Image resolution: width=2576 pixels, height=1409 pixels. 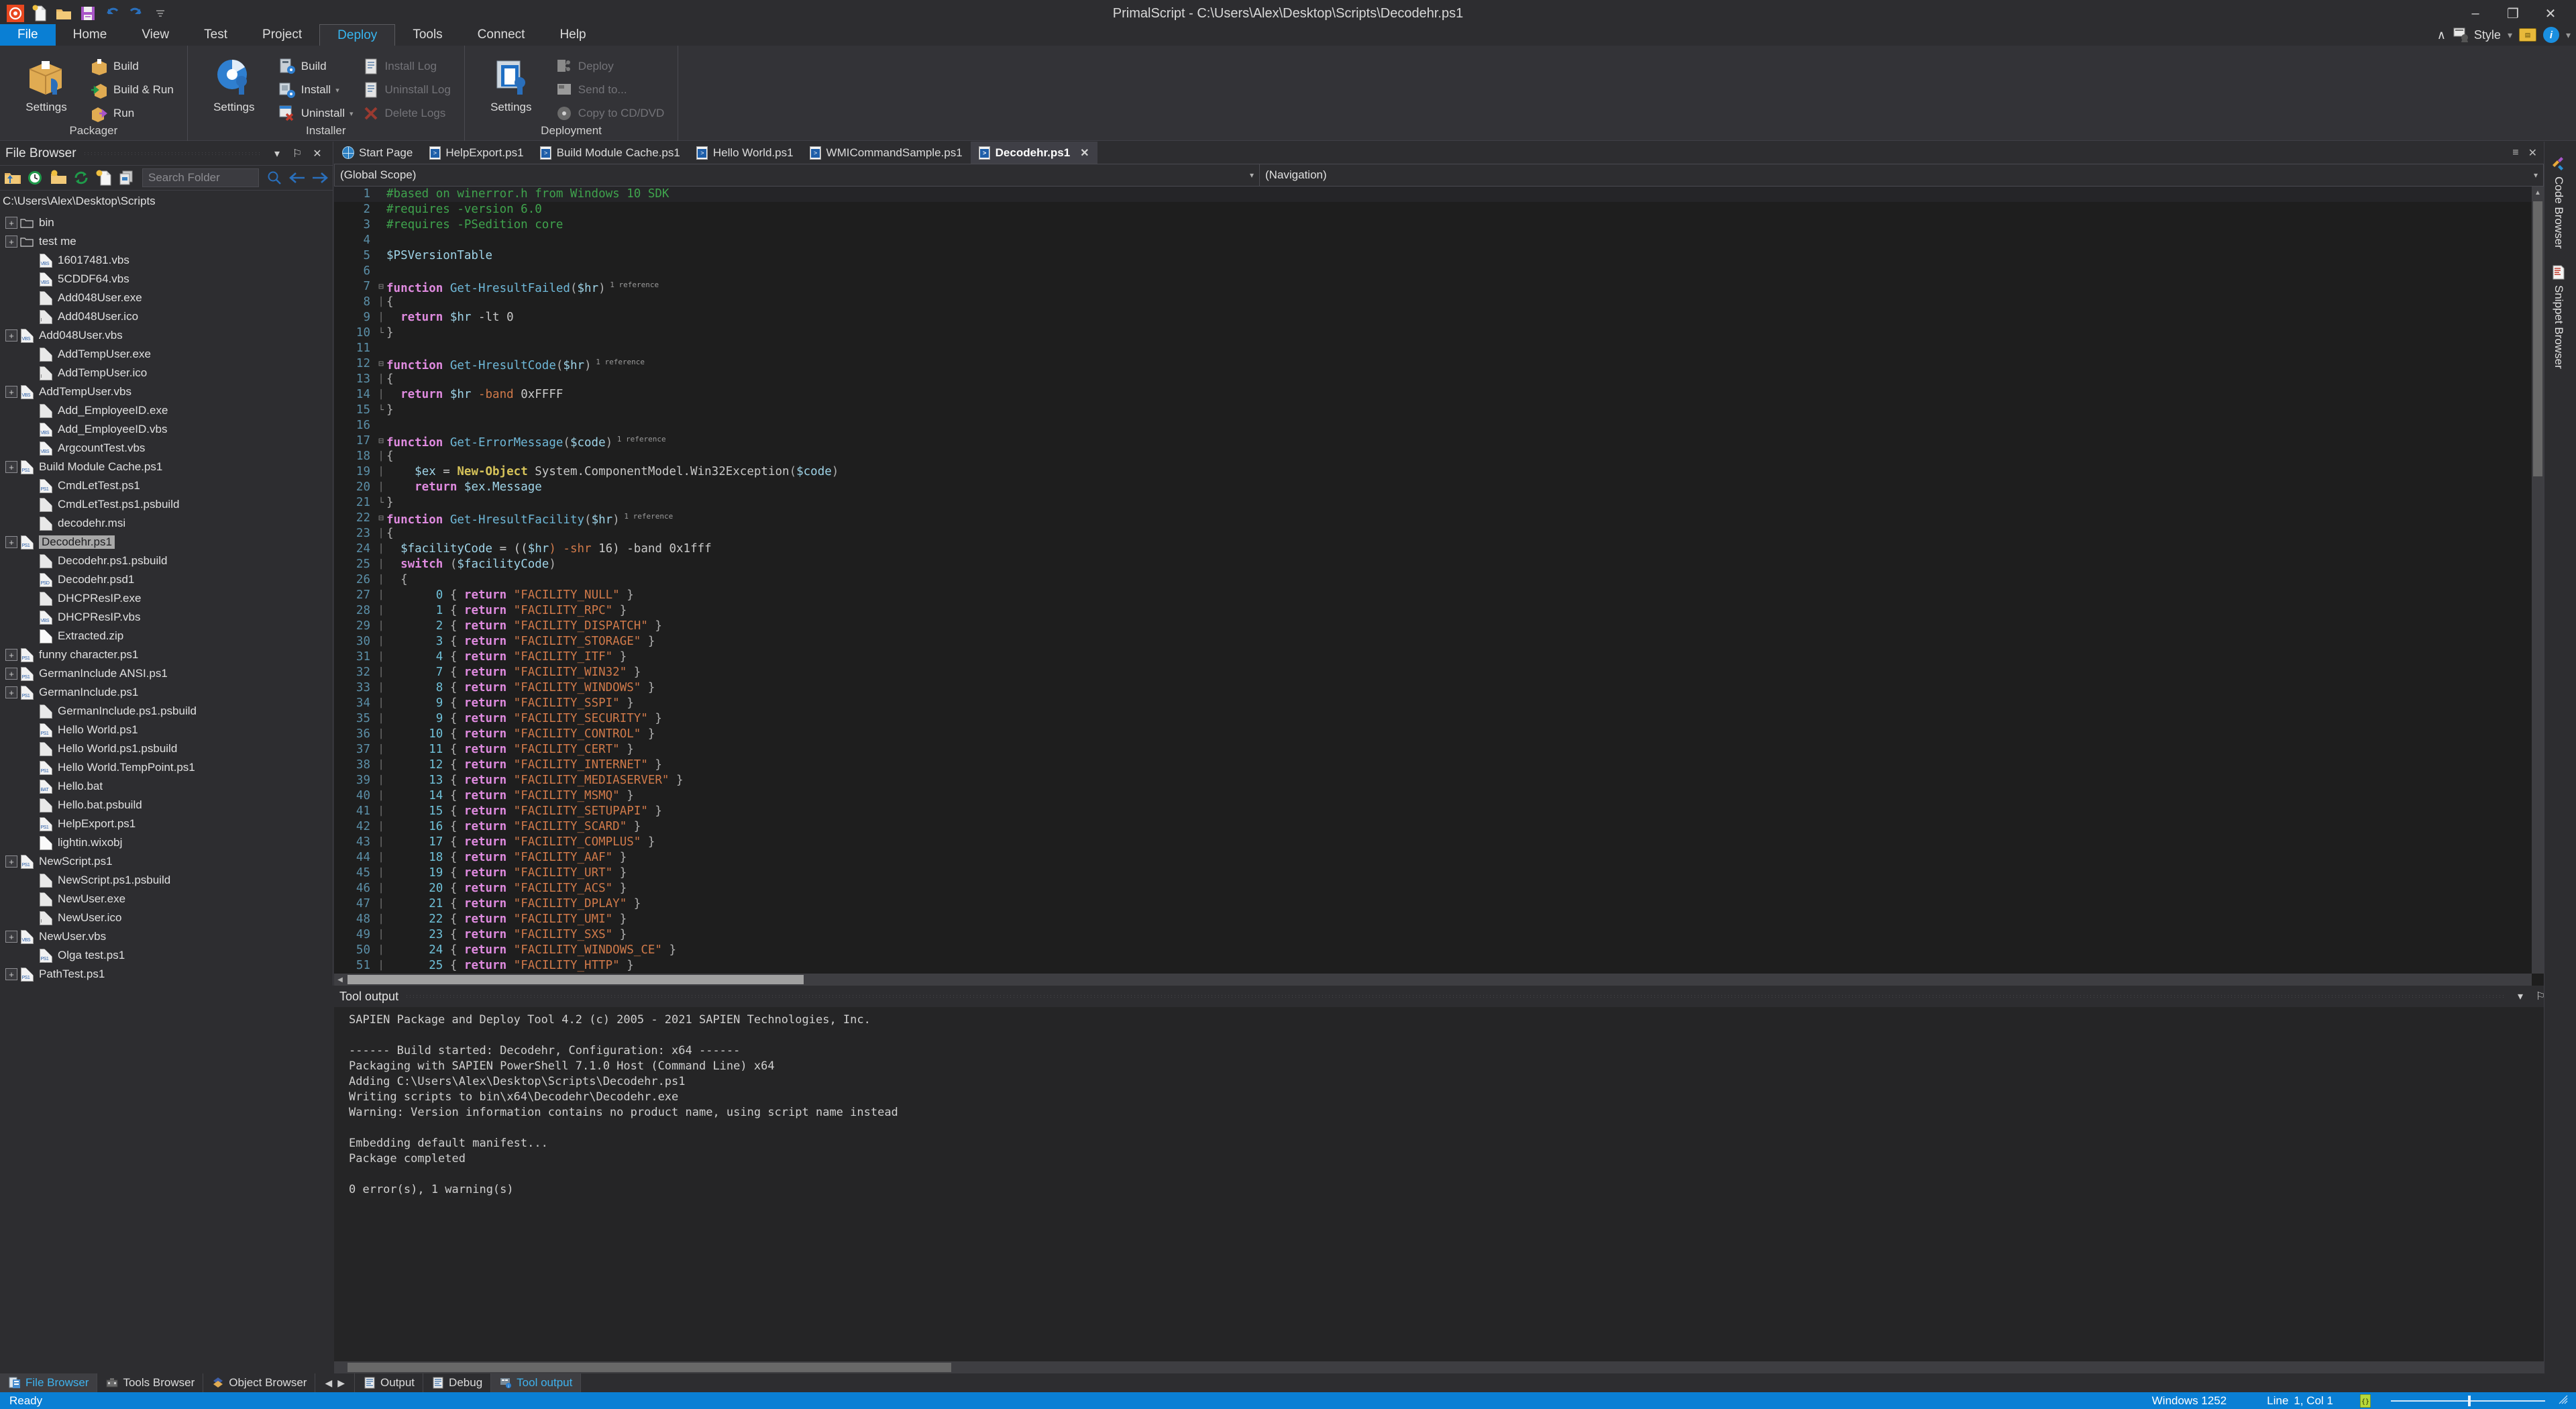 What do you see at coordinates (1433, 919) in the screenshot?
I see `code-line: 48 │ 22 { return "FACILITY_UMI" }` at bounding box center [1433, 919].